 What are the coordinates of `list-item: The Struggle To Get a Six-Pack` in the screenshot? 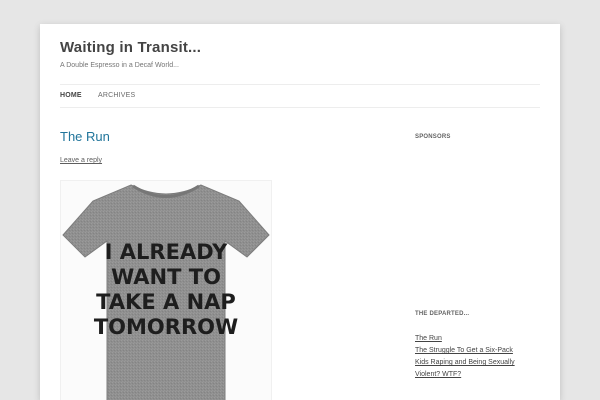 It's located at (480, 351).